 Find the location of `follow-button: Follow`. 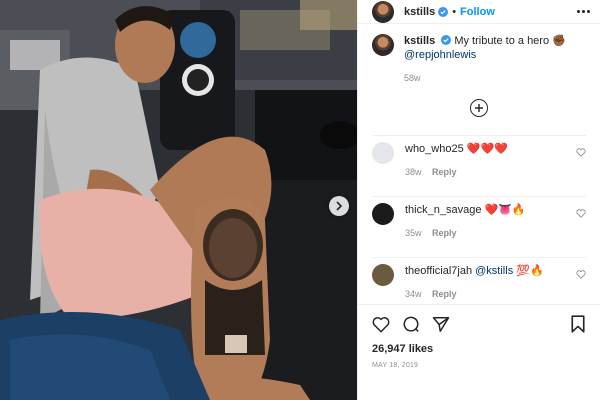

follow-button: Follow is located at coordinates (477, 12).